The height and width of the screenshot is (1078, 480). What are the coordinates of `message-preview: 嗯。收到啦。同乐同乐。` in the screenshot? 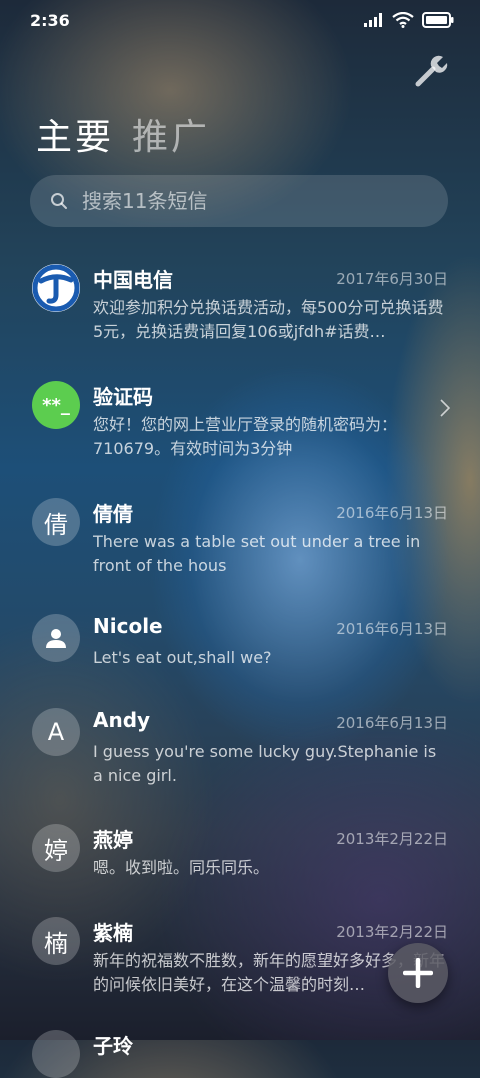 It's located at (181, 867).